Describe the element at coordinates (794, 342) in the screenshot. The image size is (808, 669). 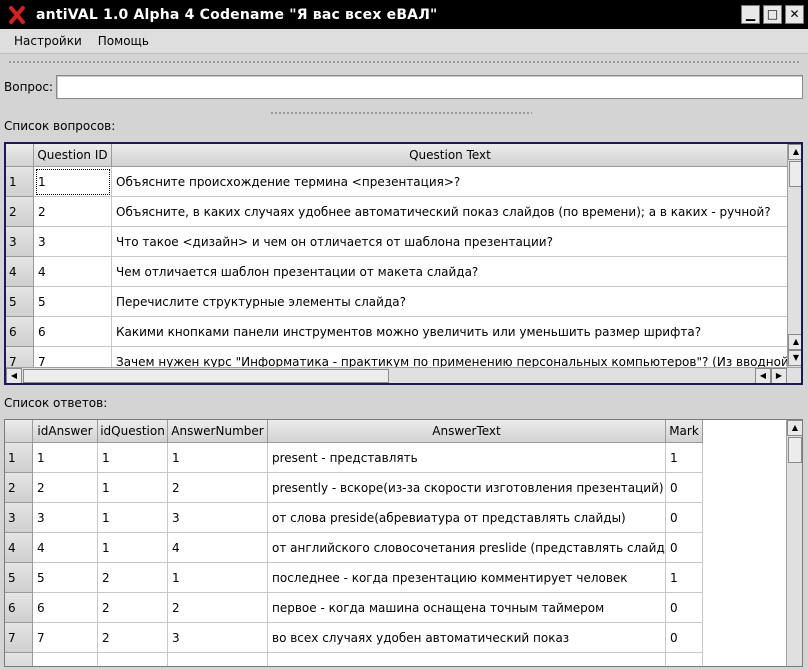
I see `scroll-up-button-2: ▲` at that location.